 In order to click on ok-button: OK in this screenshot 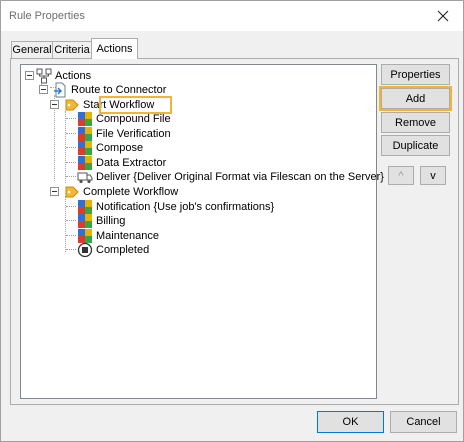, I will do `click(350, 422)`.